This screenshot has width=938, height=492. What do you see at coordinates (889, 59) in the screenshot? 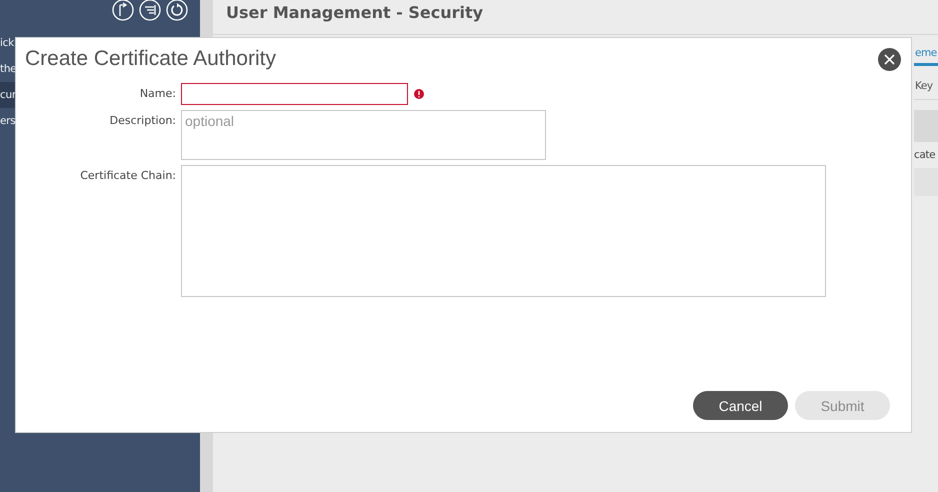
I see `close-icon` at bounding box center [889, 59].